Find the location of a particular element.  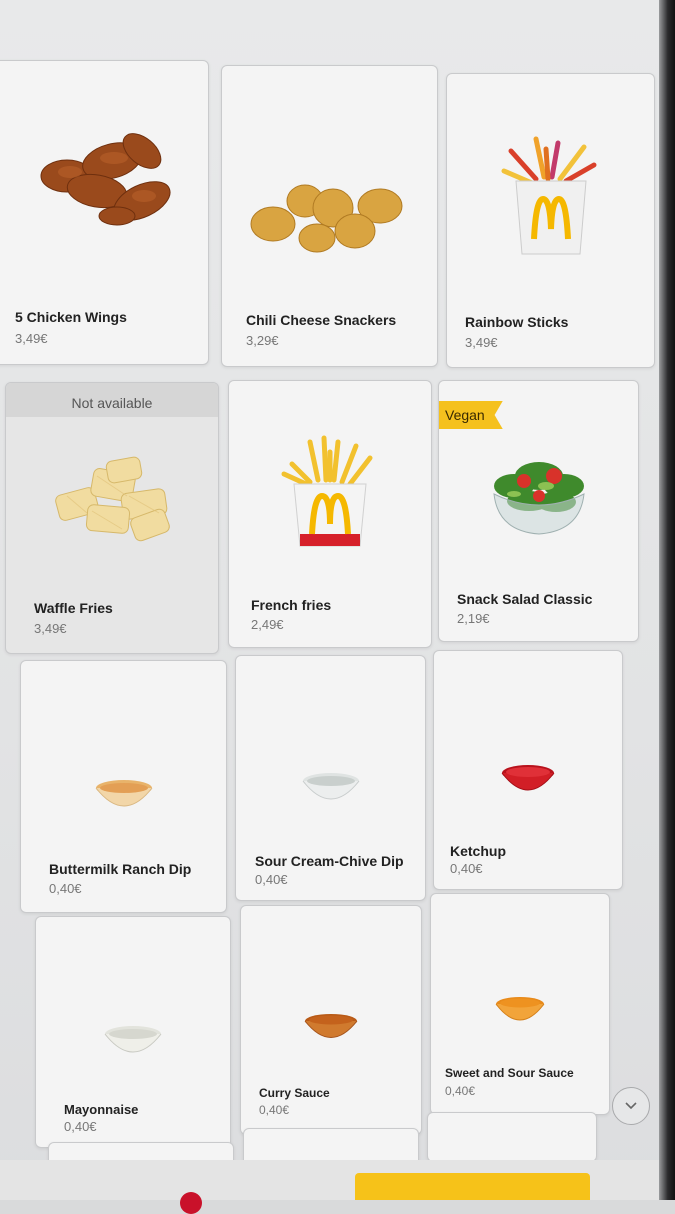

product-card-curry-sauce: Curry Sauce 0,40€ is located at coordinates (331, 1020).